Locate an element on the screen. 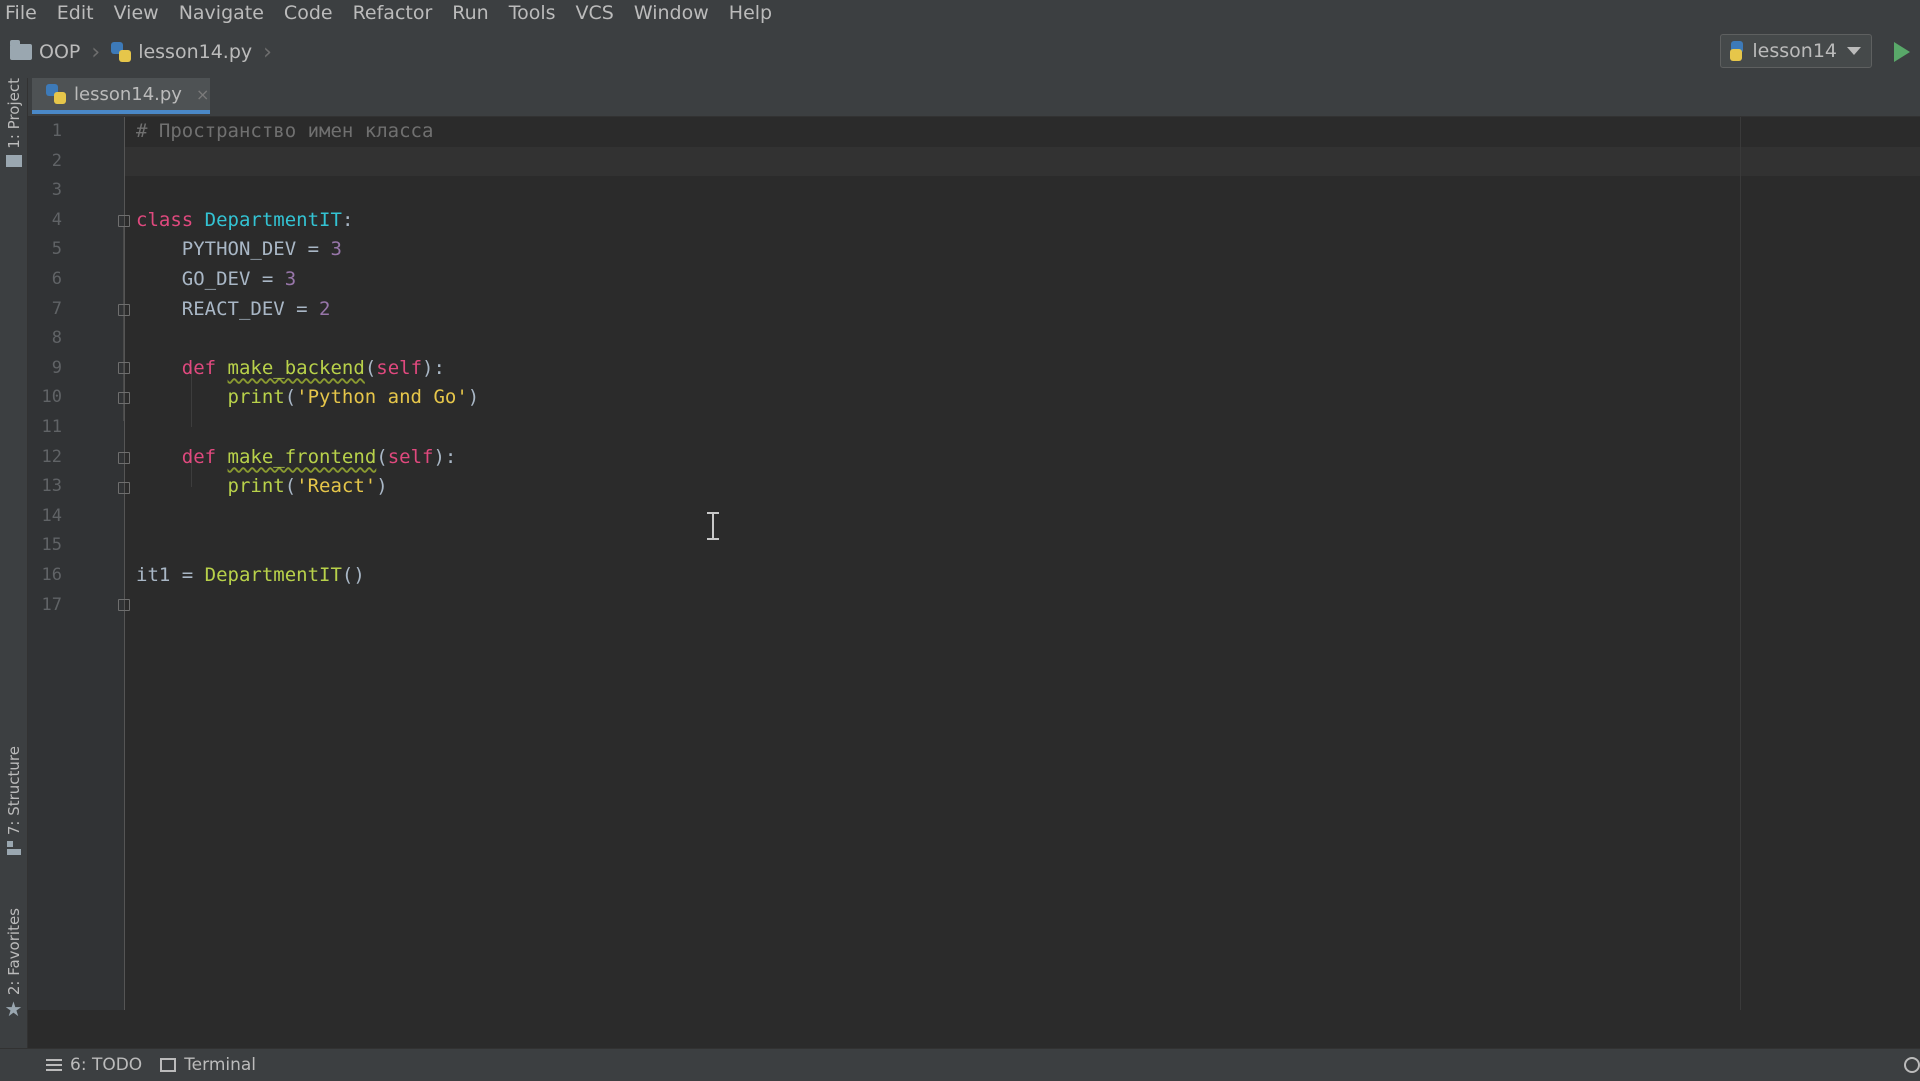 The height and width of the screenshot is (1081, 1920). code-line-5: PYTHON_DEV = 3 is located at coordinates (1028, 250).